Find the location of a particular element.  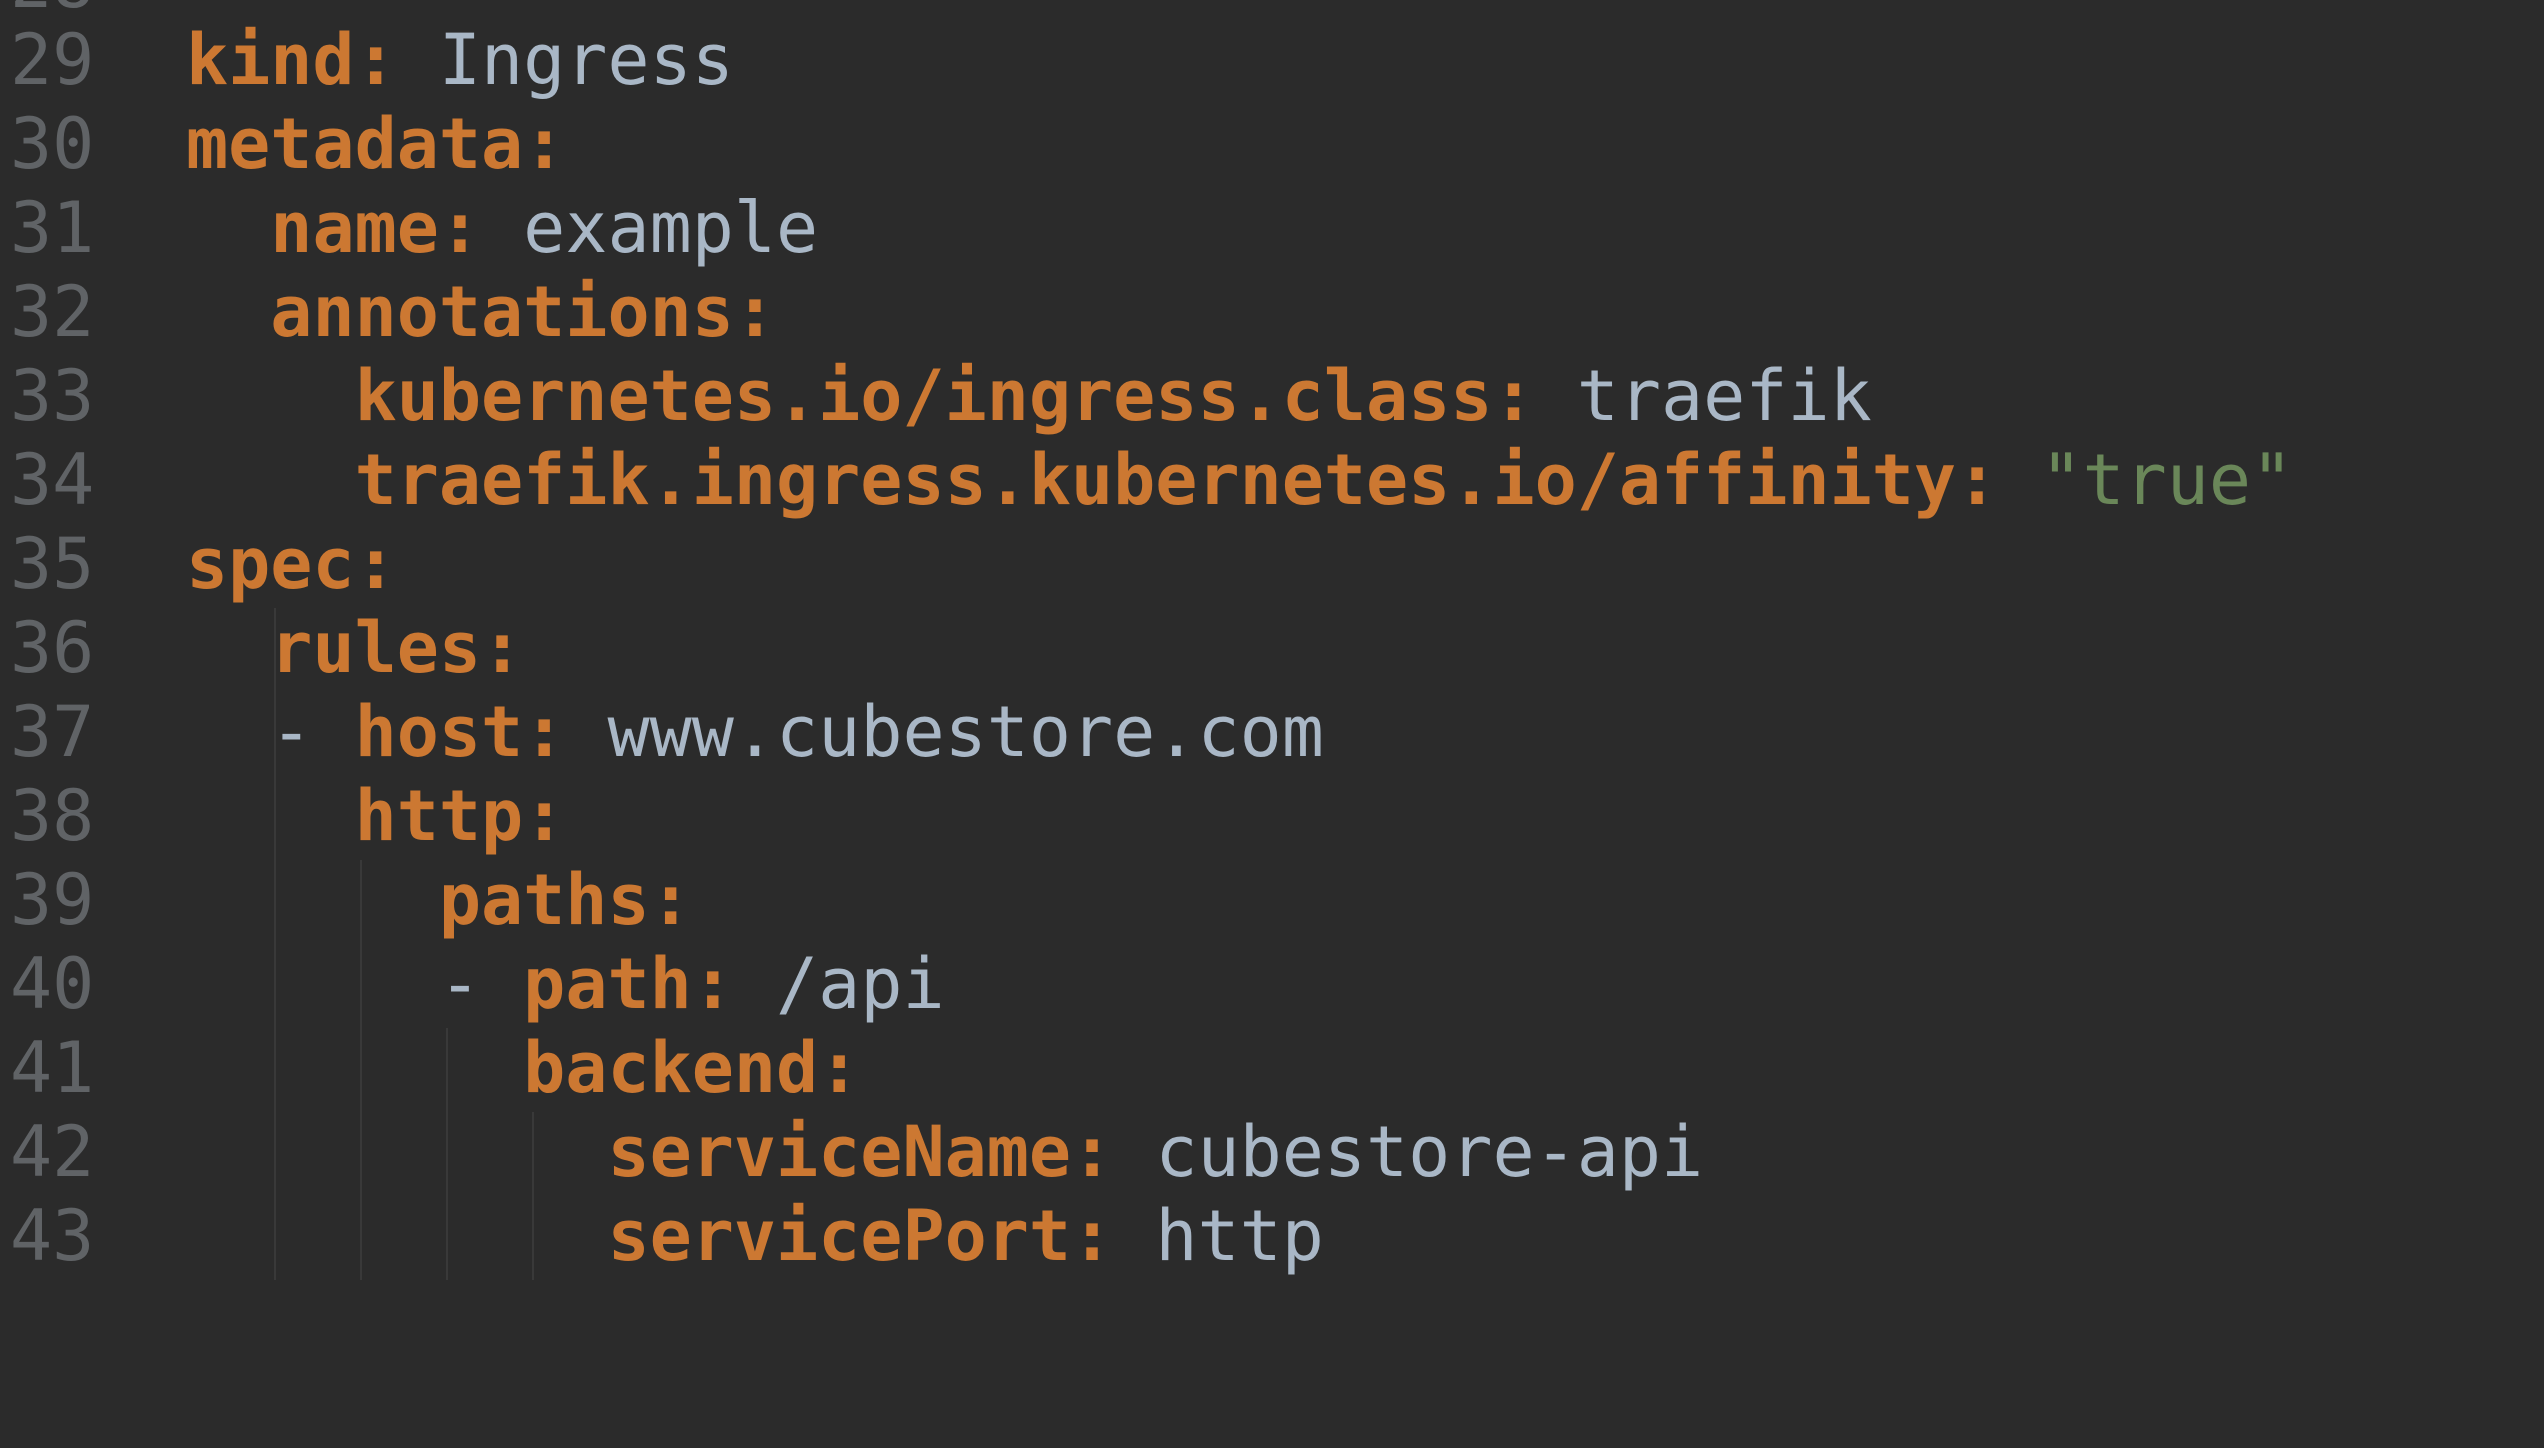

line-number: 29 is located at coordinates (52, 60).